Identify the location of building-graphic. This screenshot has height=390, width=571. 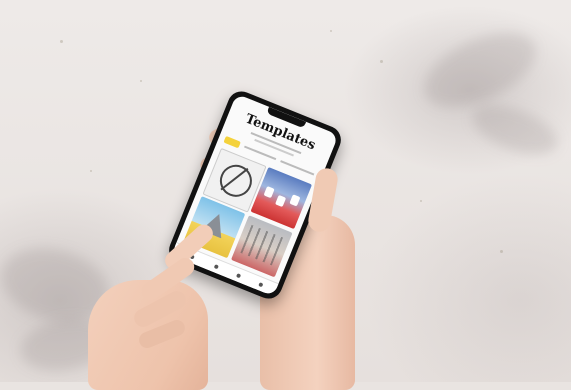
(262, 245).